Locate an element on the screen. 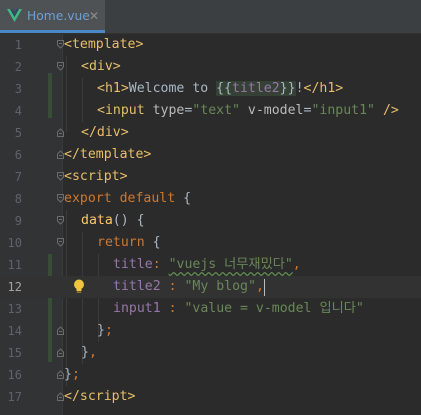 The image size is (421, 415). code-line: 4 <input type="text" v-model="input1" /> is located at coordinates (210, 111).